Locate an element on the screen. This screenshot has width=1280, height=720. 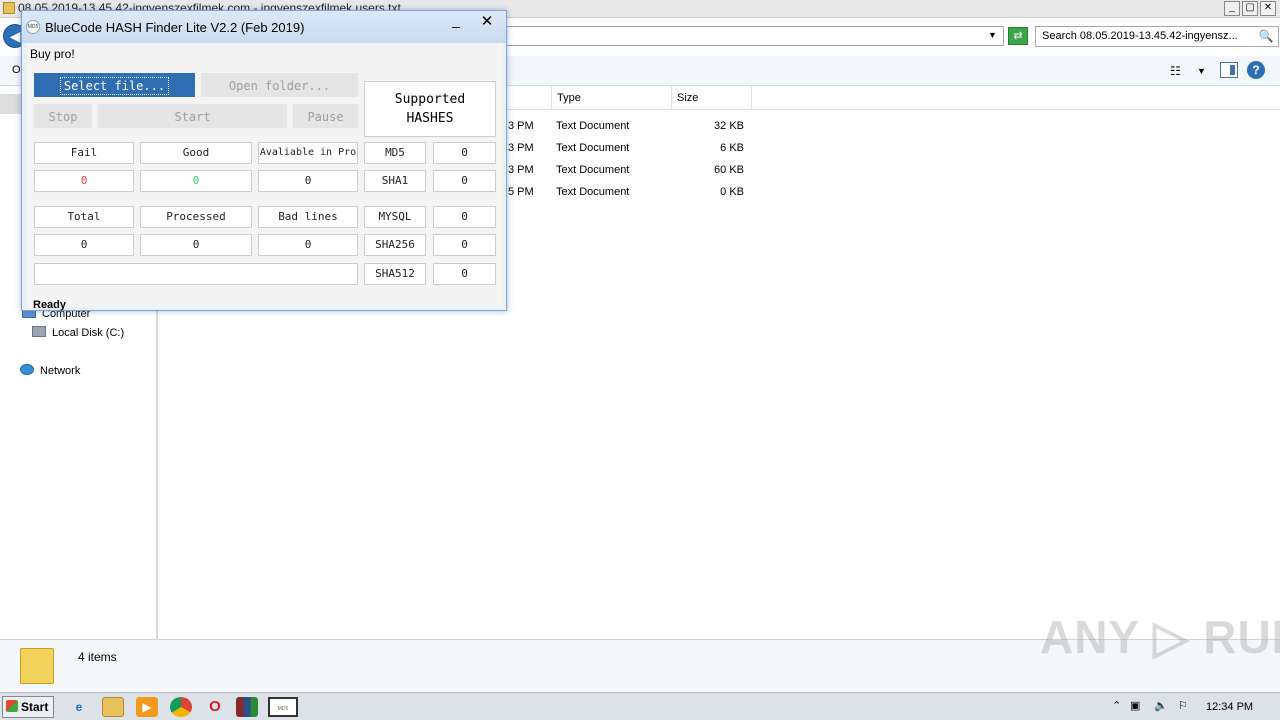
maximize-button: ▢ is located at coordinates (1250, 8).